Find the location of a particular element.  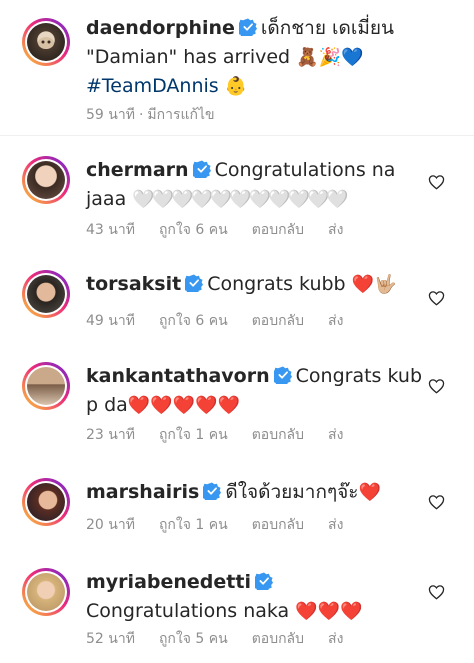

caption-emoji-baby: 👶 is located at coordinates (236, 86).